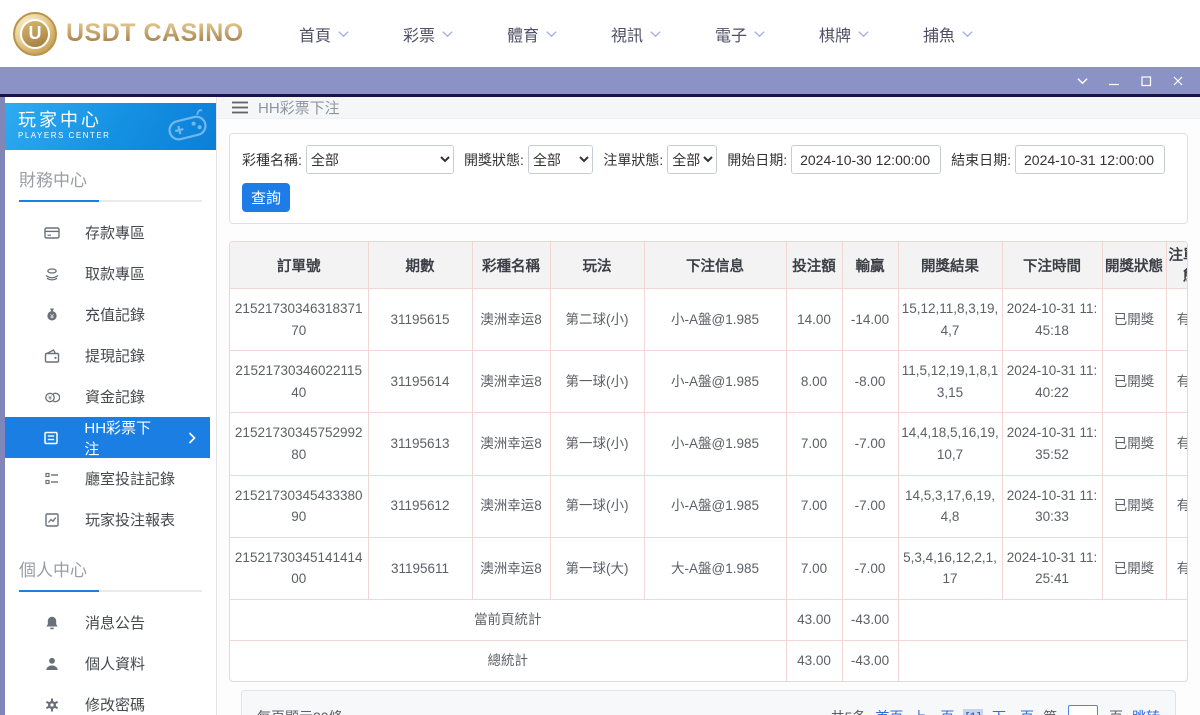 The height and width of the screenshot is (715, 1200). What do you see at coordinates (299, 319) in the screenshot?
I see `table-cell: 2152173034631837170` at bounding box center [299, 319].